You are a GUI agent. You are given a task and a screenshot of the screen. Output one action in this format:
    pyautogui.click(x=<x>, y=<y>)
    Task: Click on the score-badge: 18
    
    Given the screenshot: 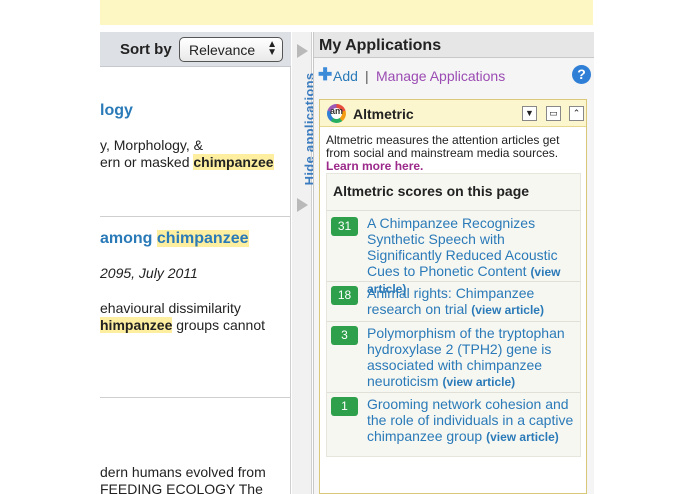 What is the action you would take?
    pyautogui.click(x=344, y=295)
    